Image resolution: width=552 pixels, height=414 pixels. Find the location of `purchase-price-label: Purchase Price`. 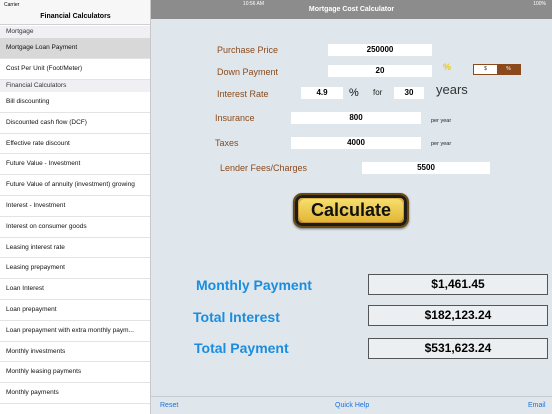

purchase-price-label: Purchase Price is located at coordinates (248, 50).